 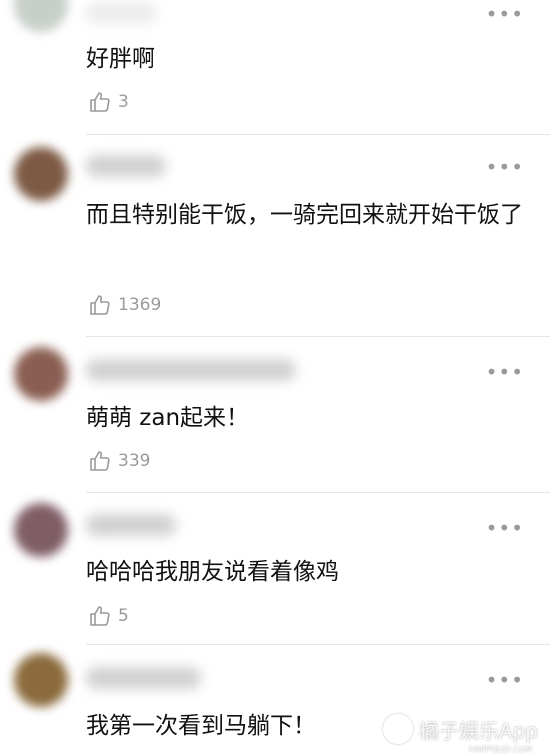 What do you see at coordinates (134, 461) in the screenshot?
I see `like-count: 339` at bounding box center [134, 461].